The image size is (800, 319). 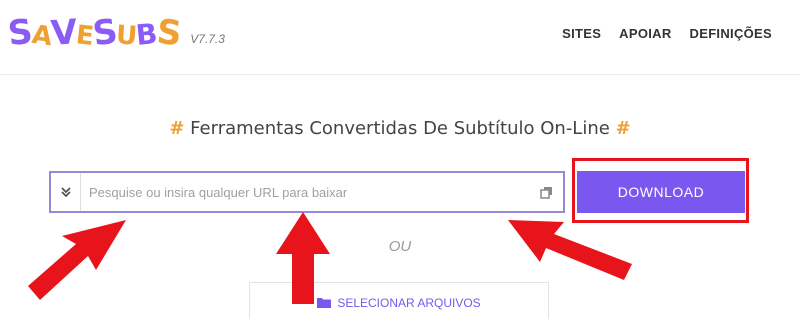 What do you see at coordinates (570, 250) in the screenshot?
I see `annotation-arrow-right` at bounding box center [570, 250].